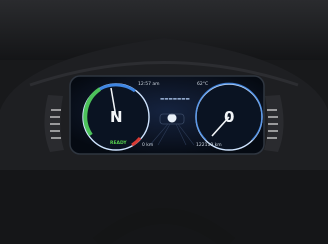  Describe the element at coordinates (203, 84) in the screenshot. I see `outside-temperature: 62°C` at that location.